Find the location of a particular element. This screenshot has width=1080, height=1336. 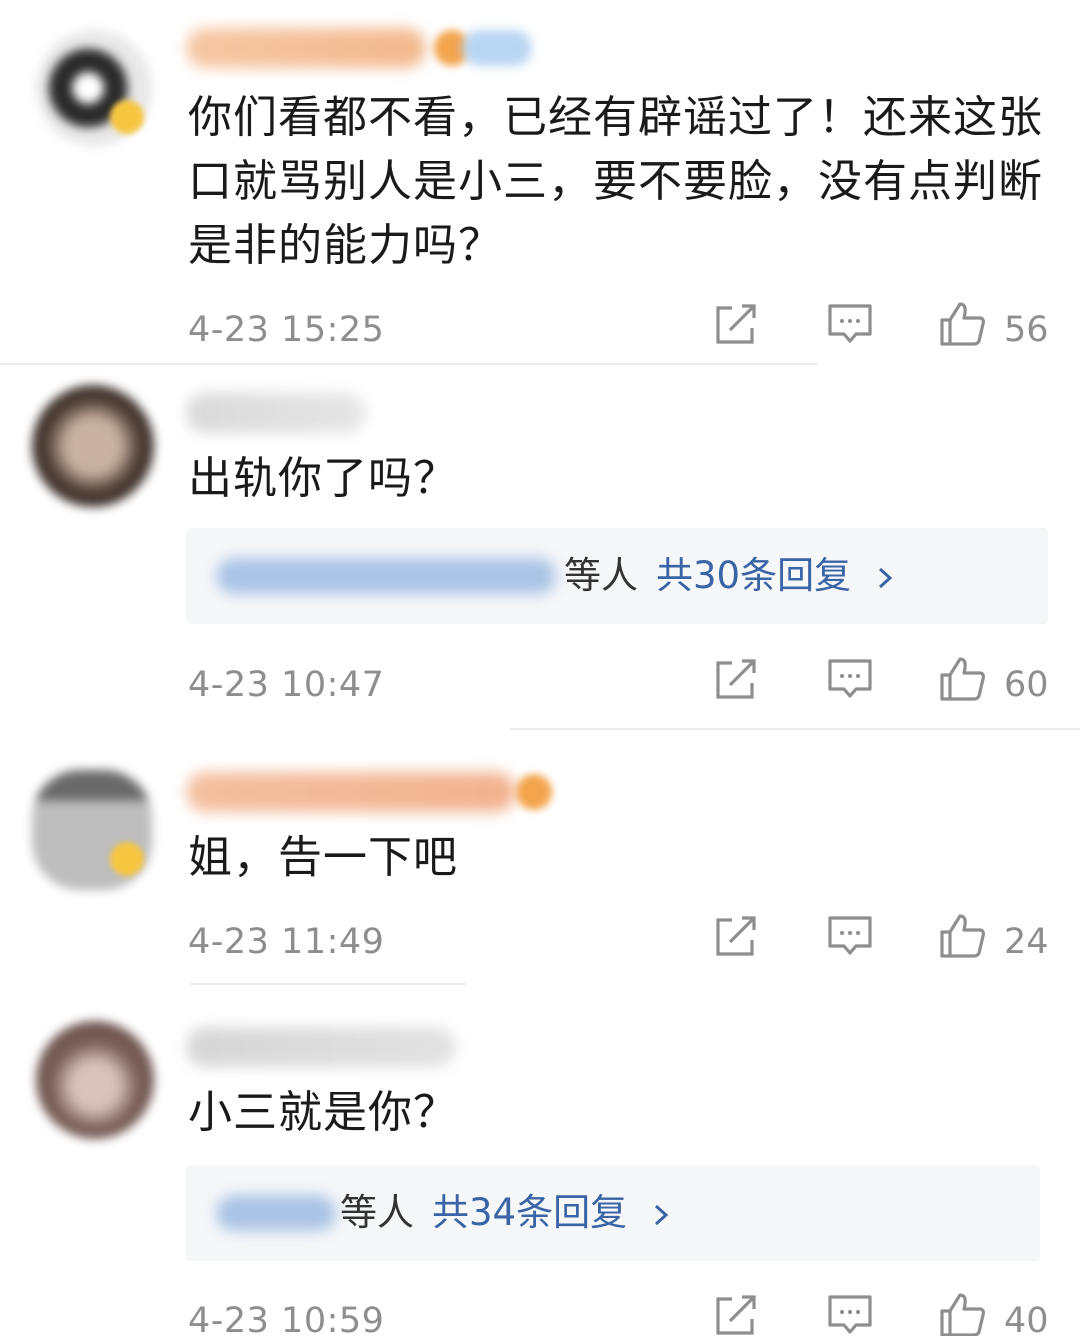

comment-text: 姐，告一下吧 is located at coordinates (323, 857).